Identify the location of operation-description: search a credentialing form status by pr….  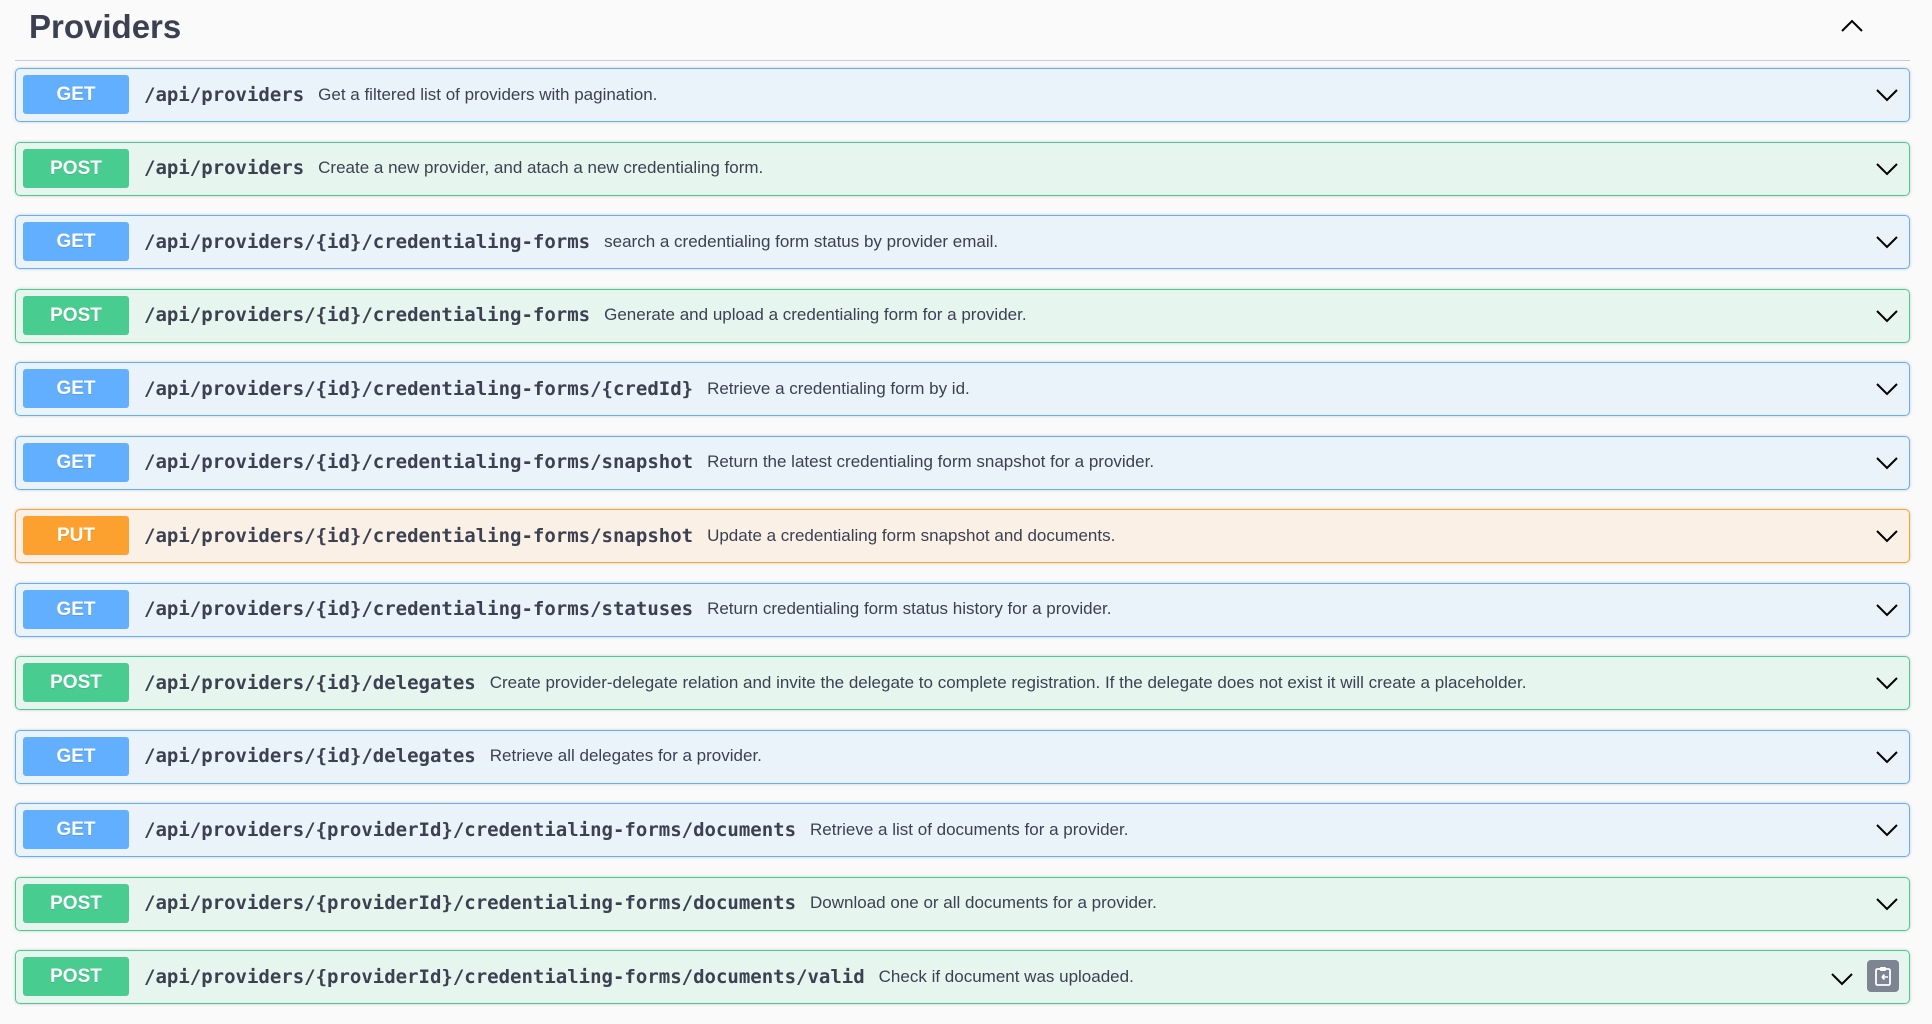
(801, 241).